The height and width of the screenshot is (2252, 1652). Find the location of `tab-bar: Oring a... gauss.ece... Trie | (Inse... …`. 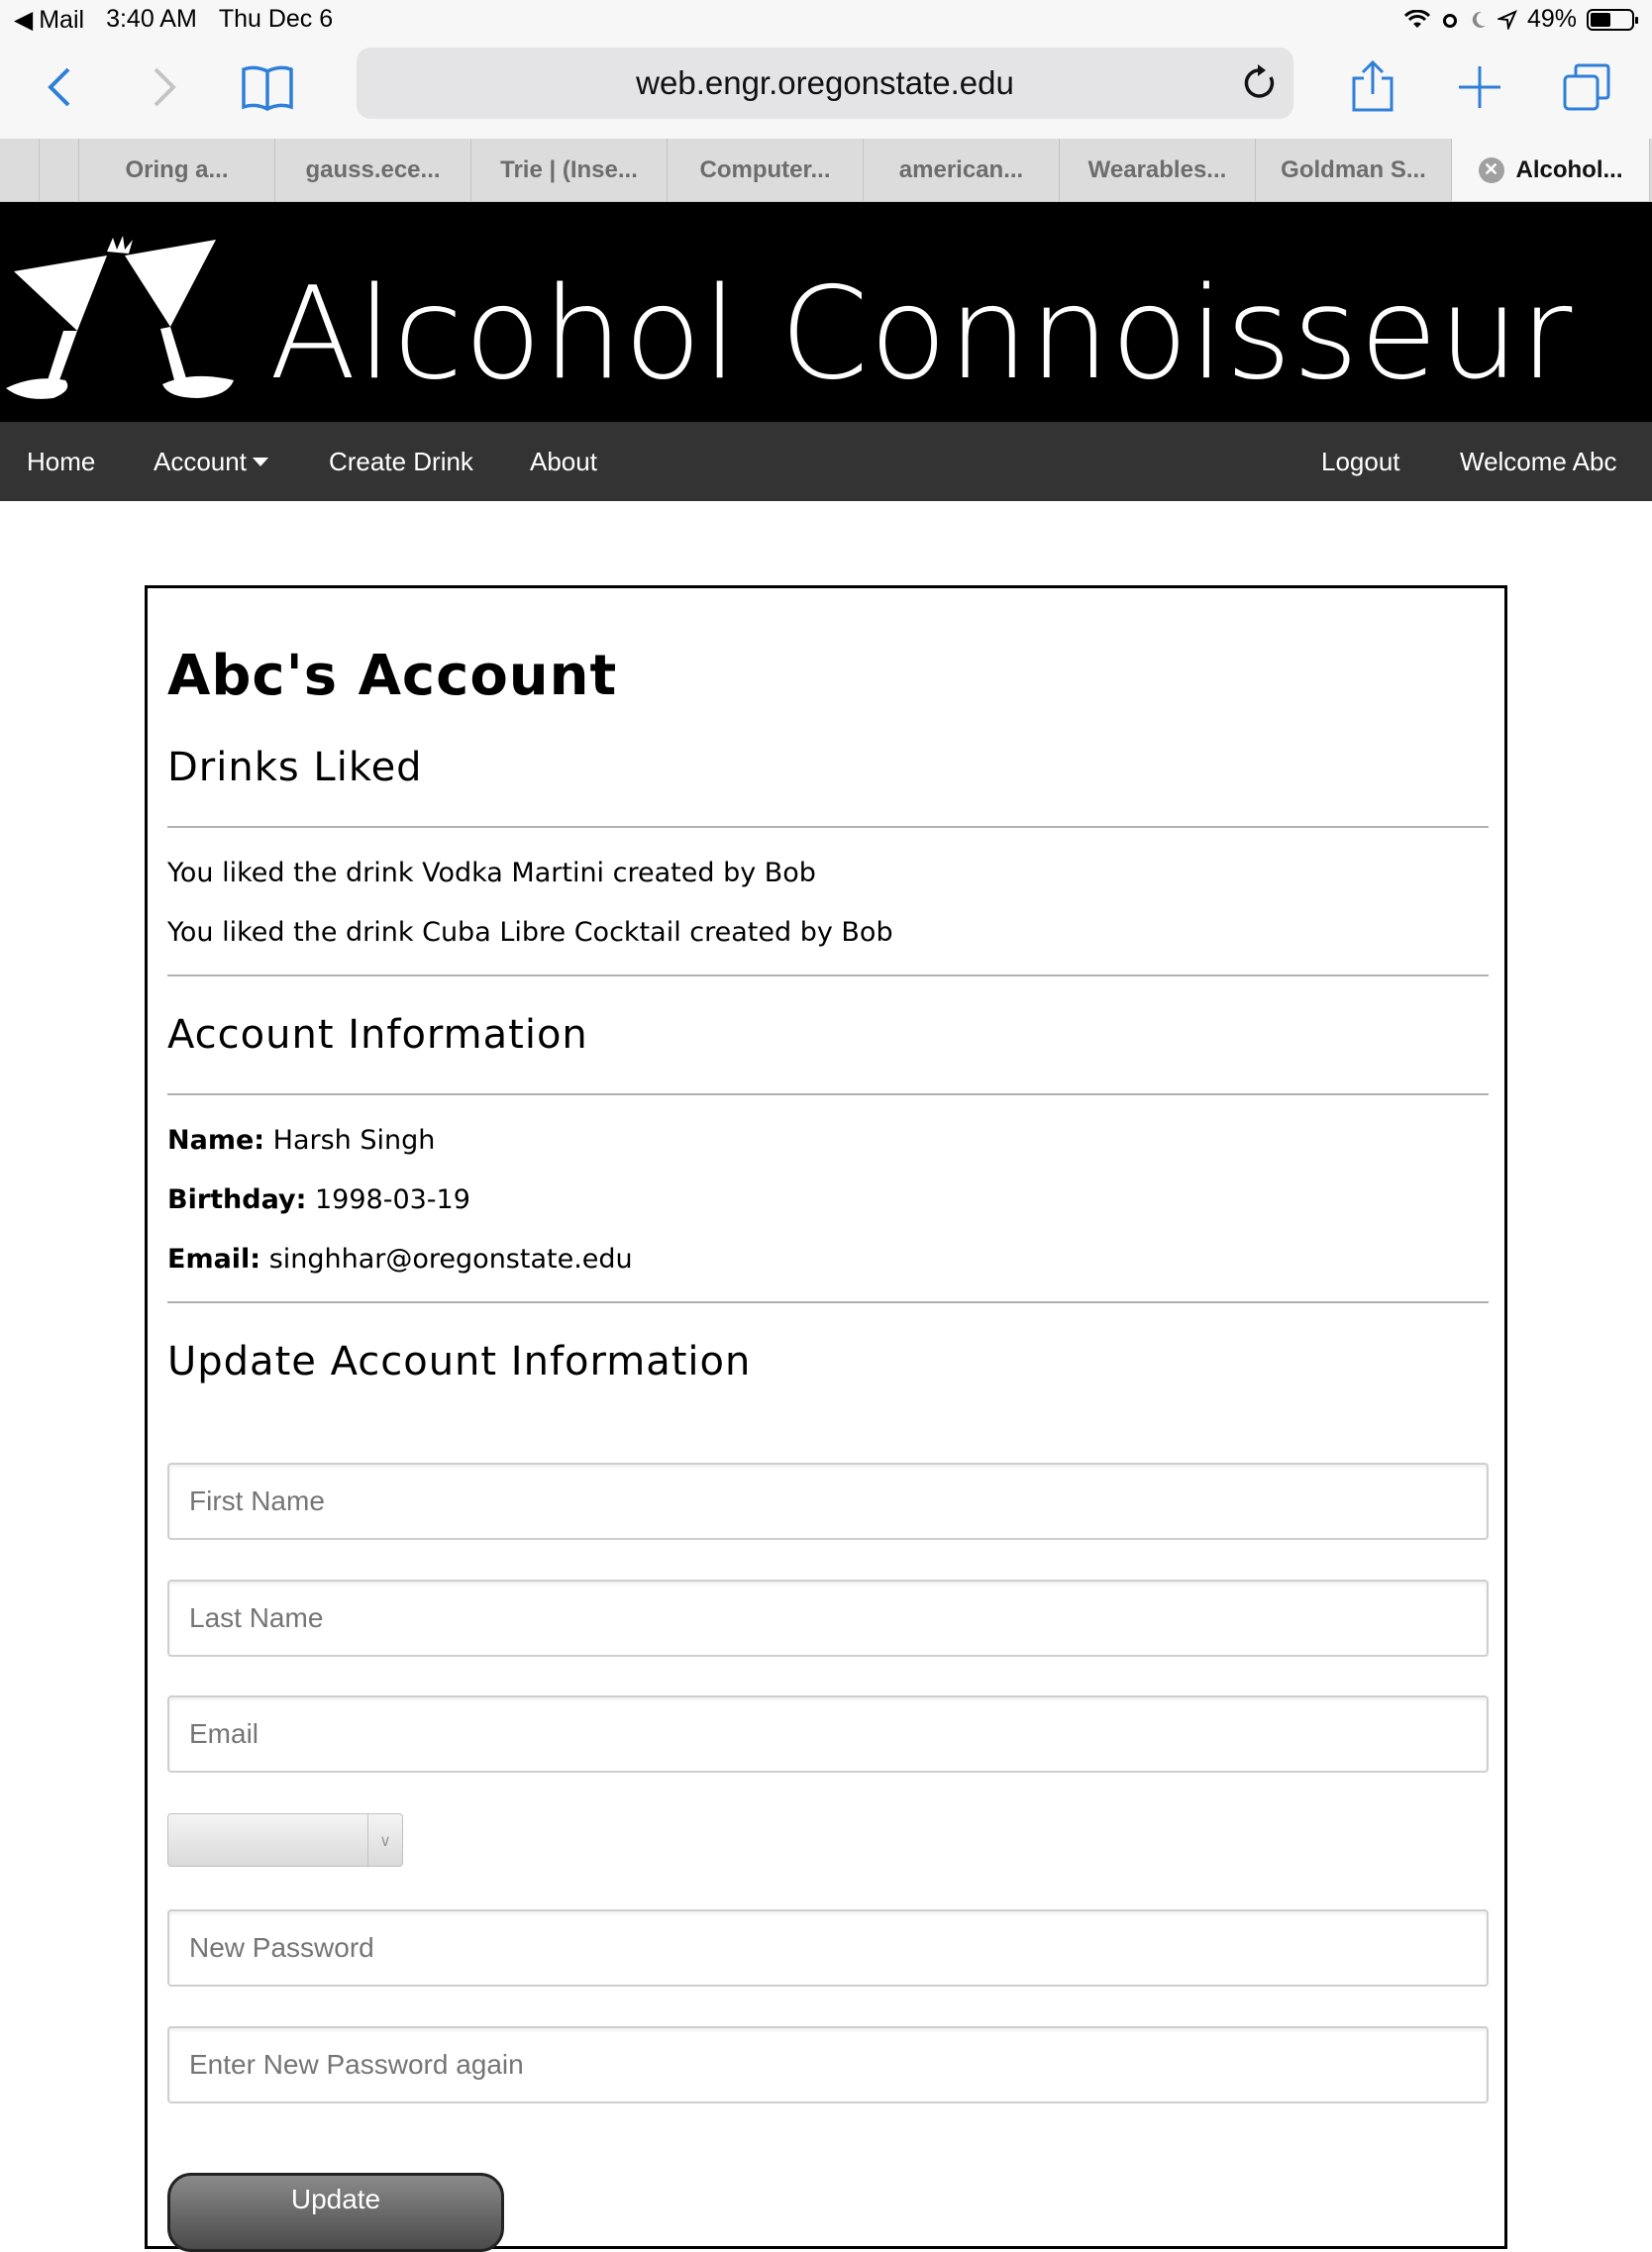

tab-bar: Oring a... gauss.ece... Trie | (Inse... … is located at coordinates (826, 170).